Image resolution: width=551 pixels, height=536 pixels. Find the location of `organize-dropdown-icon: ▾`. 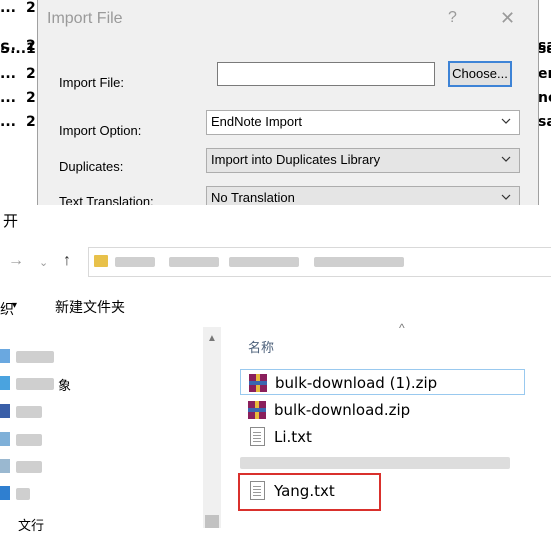

organize-dropdown-icon: ▾ is located at coordinates (14, 305).